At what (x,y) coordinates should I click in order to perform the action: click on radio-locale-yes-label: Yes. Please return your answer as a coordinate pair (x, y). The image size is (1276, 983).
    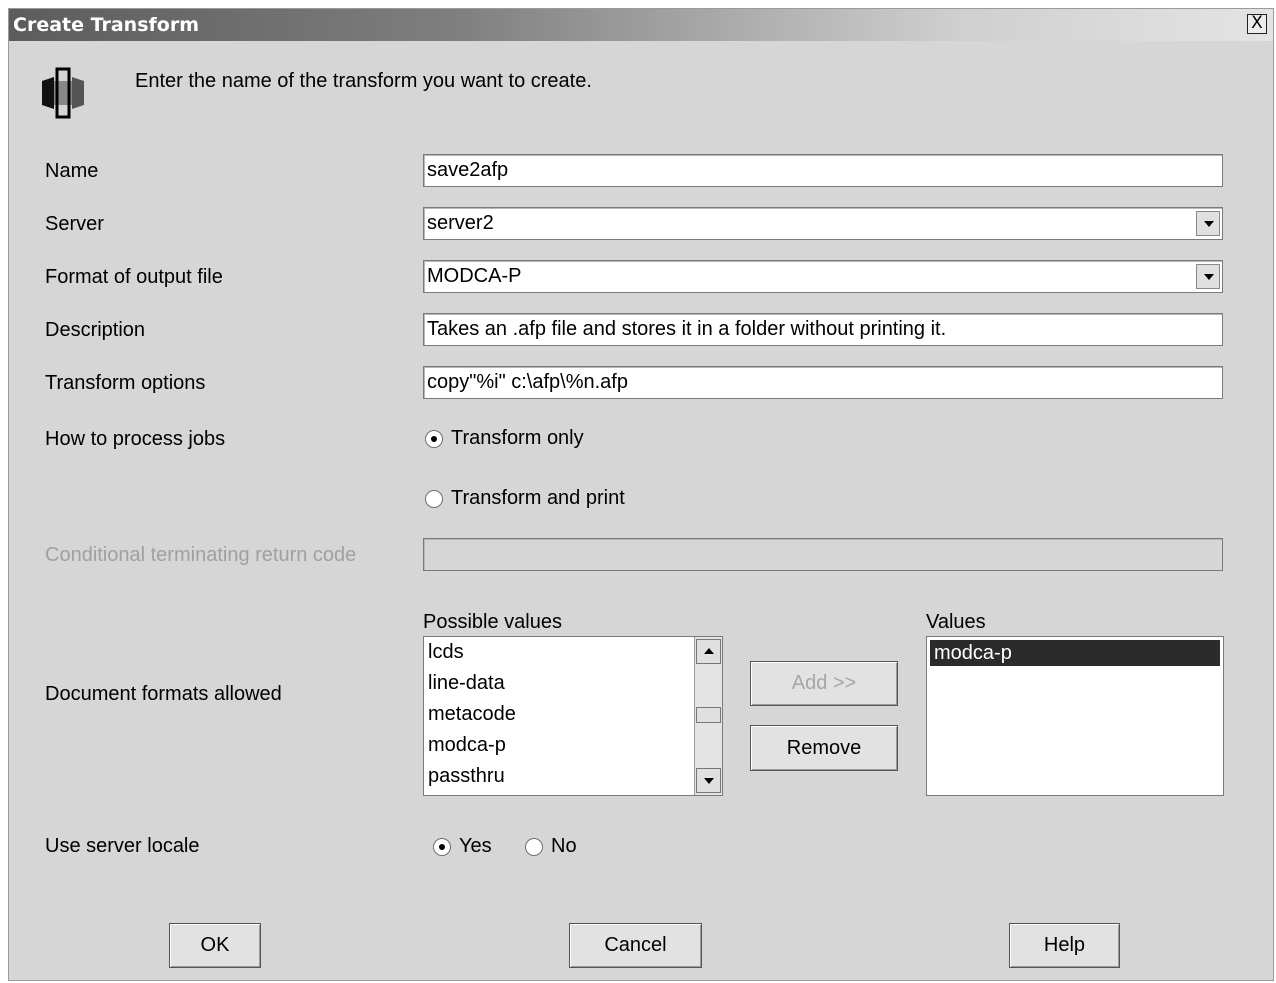
    Looking at the image, I should click on (475, 846).